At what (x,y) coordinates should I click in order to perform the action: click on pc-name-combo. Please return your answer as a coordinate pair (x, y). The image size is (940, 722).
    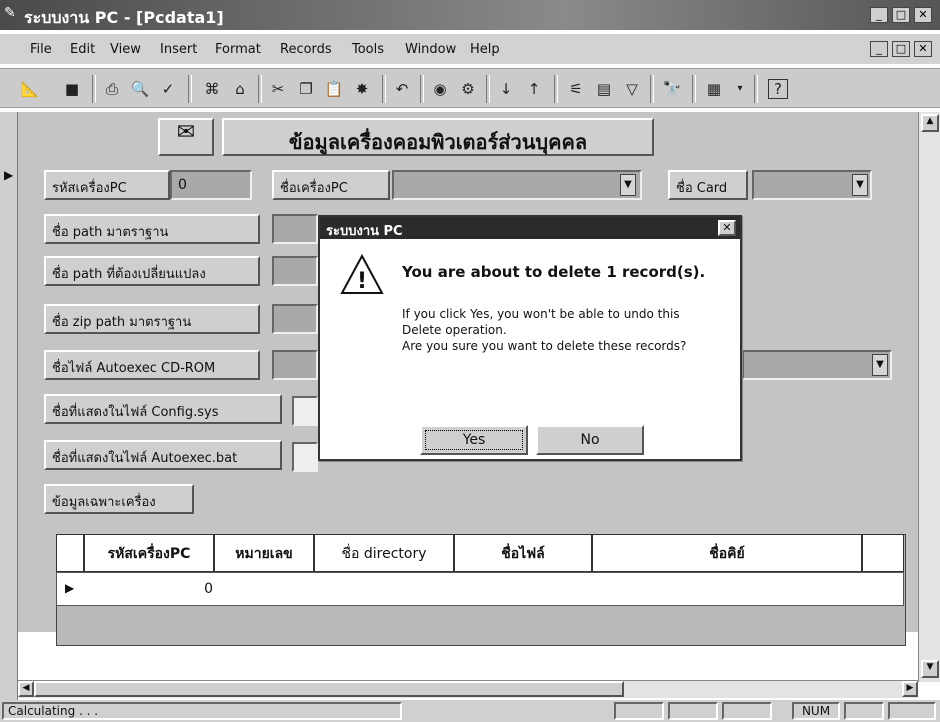
    Looking at the image, I should click on (517, 185).